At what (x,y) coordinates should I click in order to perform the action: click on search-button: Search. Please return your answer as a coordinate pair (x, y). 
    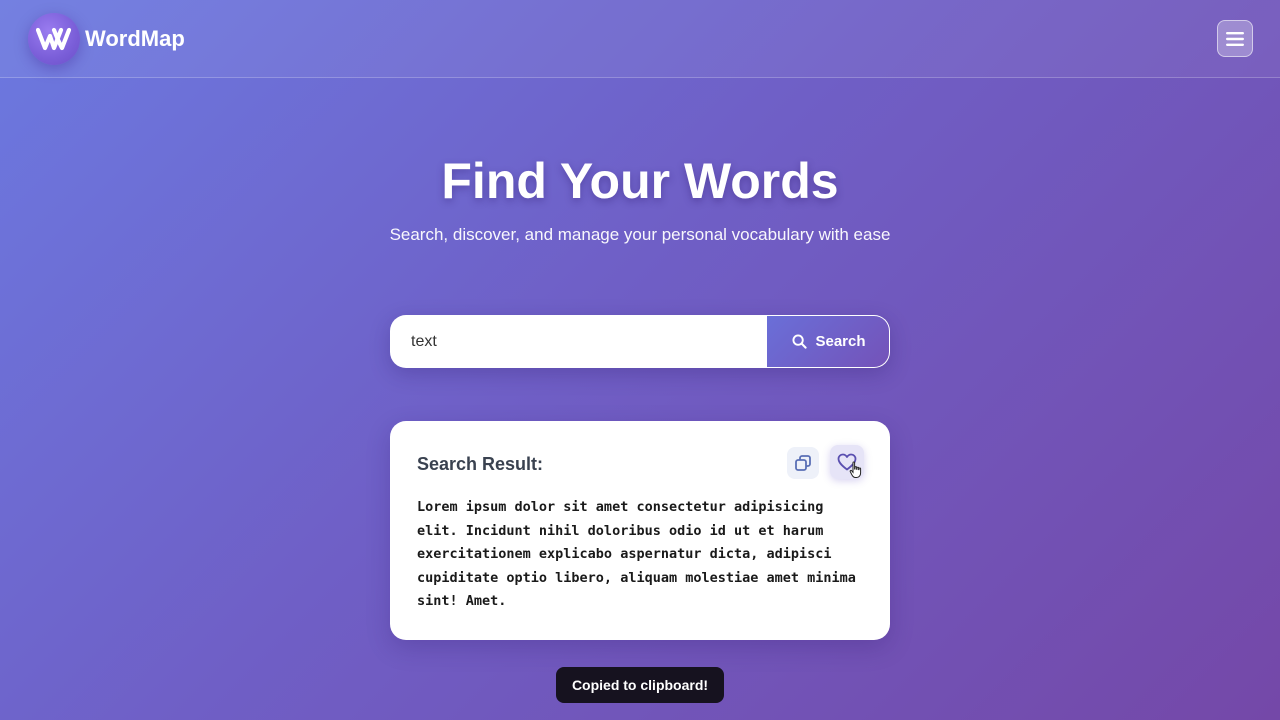
    Looking at the image, I should click on (828, 341).